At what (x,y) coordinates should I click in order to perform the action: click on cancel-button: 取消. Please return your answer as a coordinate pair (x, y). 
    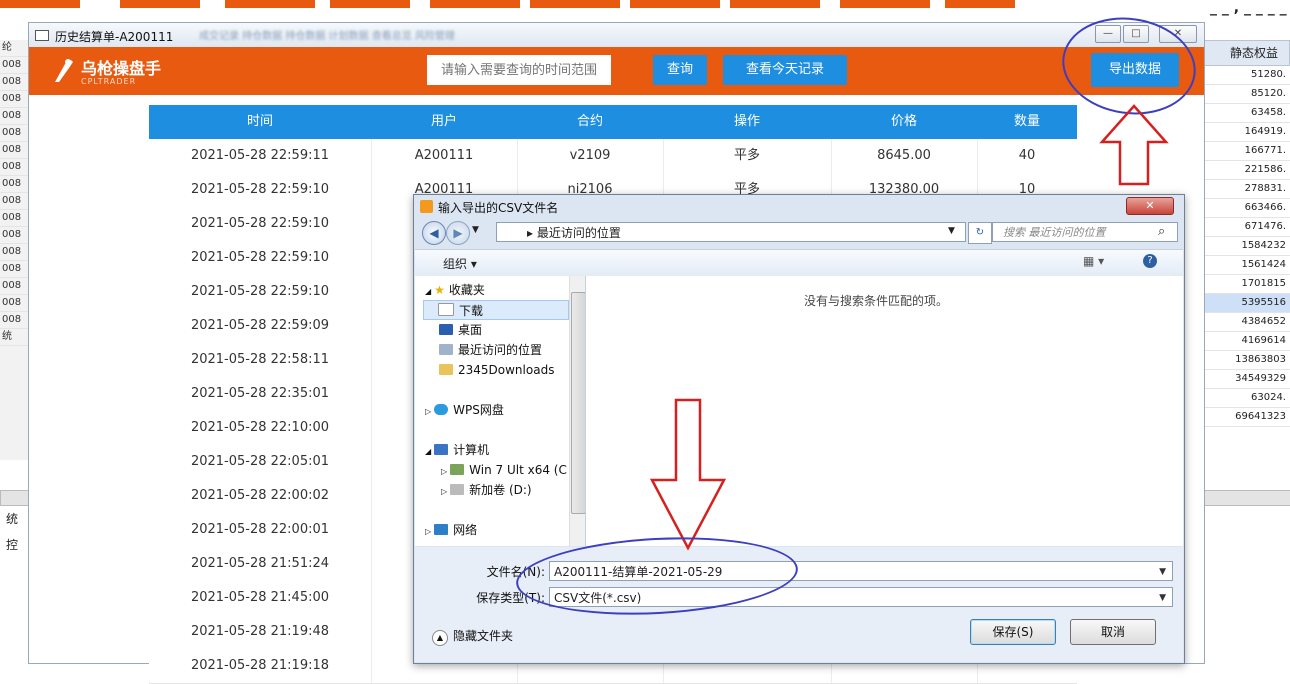
    Looking at the image, I should click on (1113, 632).